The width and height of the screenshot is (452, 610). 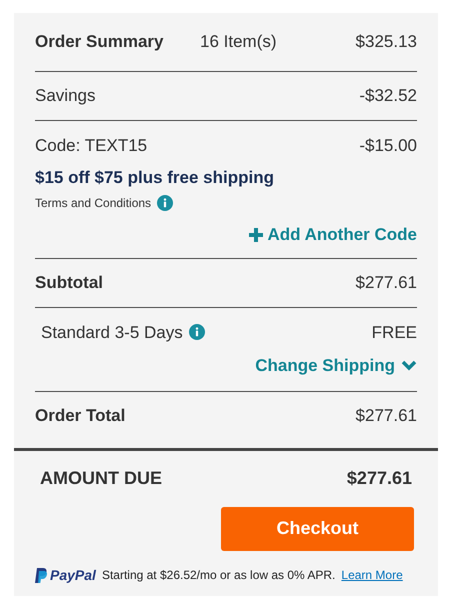 I want to click on order-total-label: Order Total, so click(x=80, y=415).